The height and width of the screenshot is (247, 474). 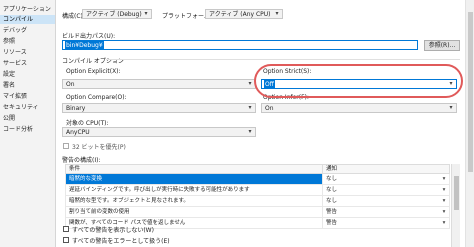 I want to click on prefer32-label: 32 ビットを優先(P), so click(x=99, y=147).